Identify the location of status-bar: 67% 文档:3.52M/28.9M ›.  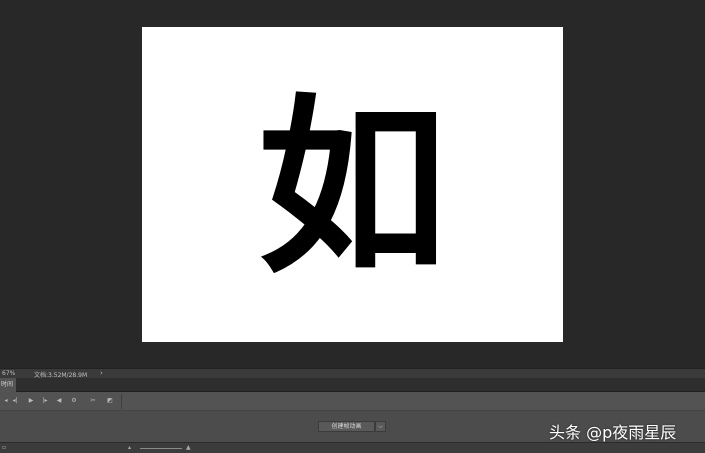
(352, 373).